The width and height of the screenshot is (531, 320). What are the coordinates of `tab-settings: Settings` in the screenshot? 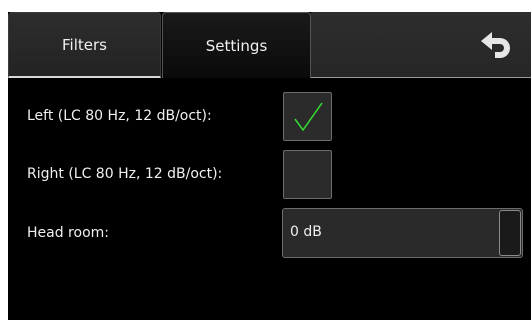 It's located at (236, 45).